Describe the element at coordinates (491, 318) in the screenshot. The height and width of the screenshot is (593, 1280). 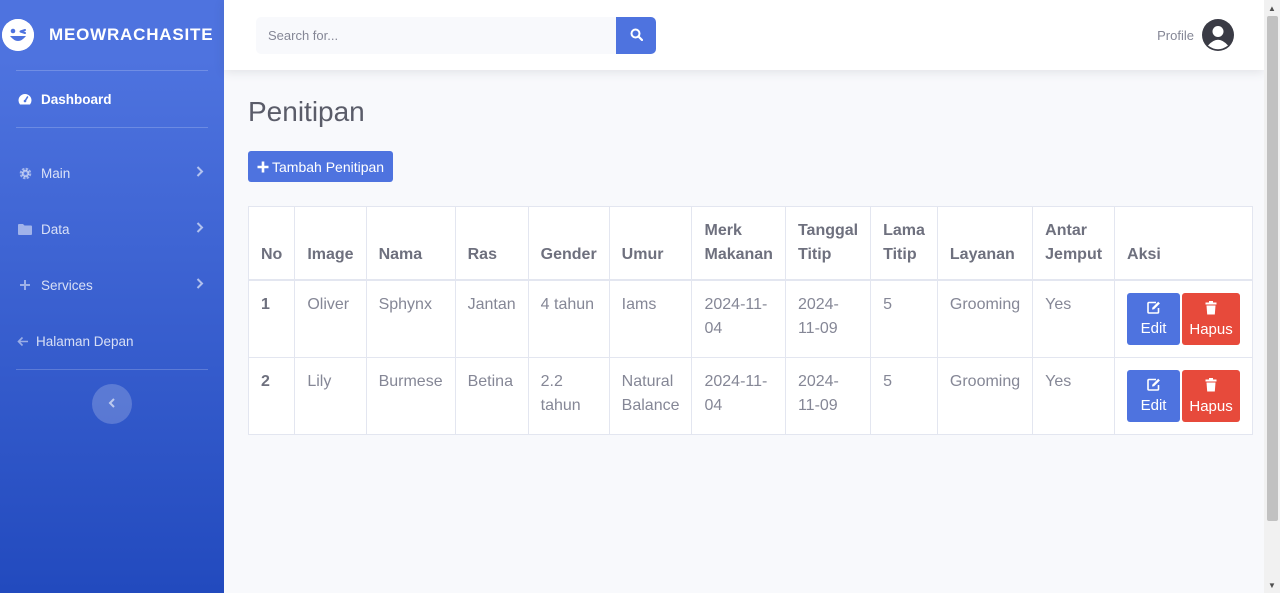
I see `cell-ras: Jantan` at that location.